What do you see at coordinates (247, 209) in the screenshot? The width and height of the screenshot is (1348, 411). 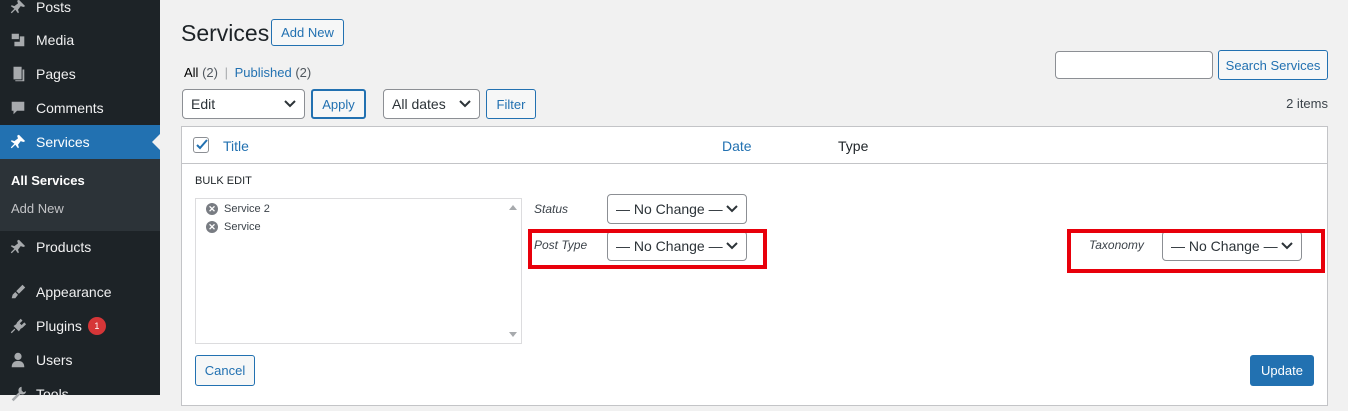 I see `list-item-label: Service 2` at bounding box center [247, 209].